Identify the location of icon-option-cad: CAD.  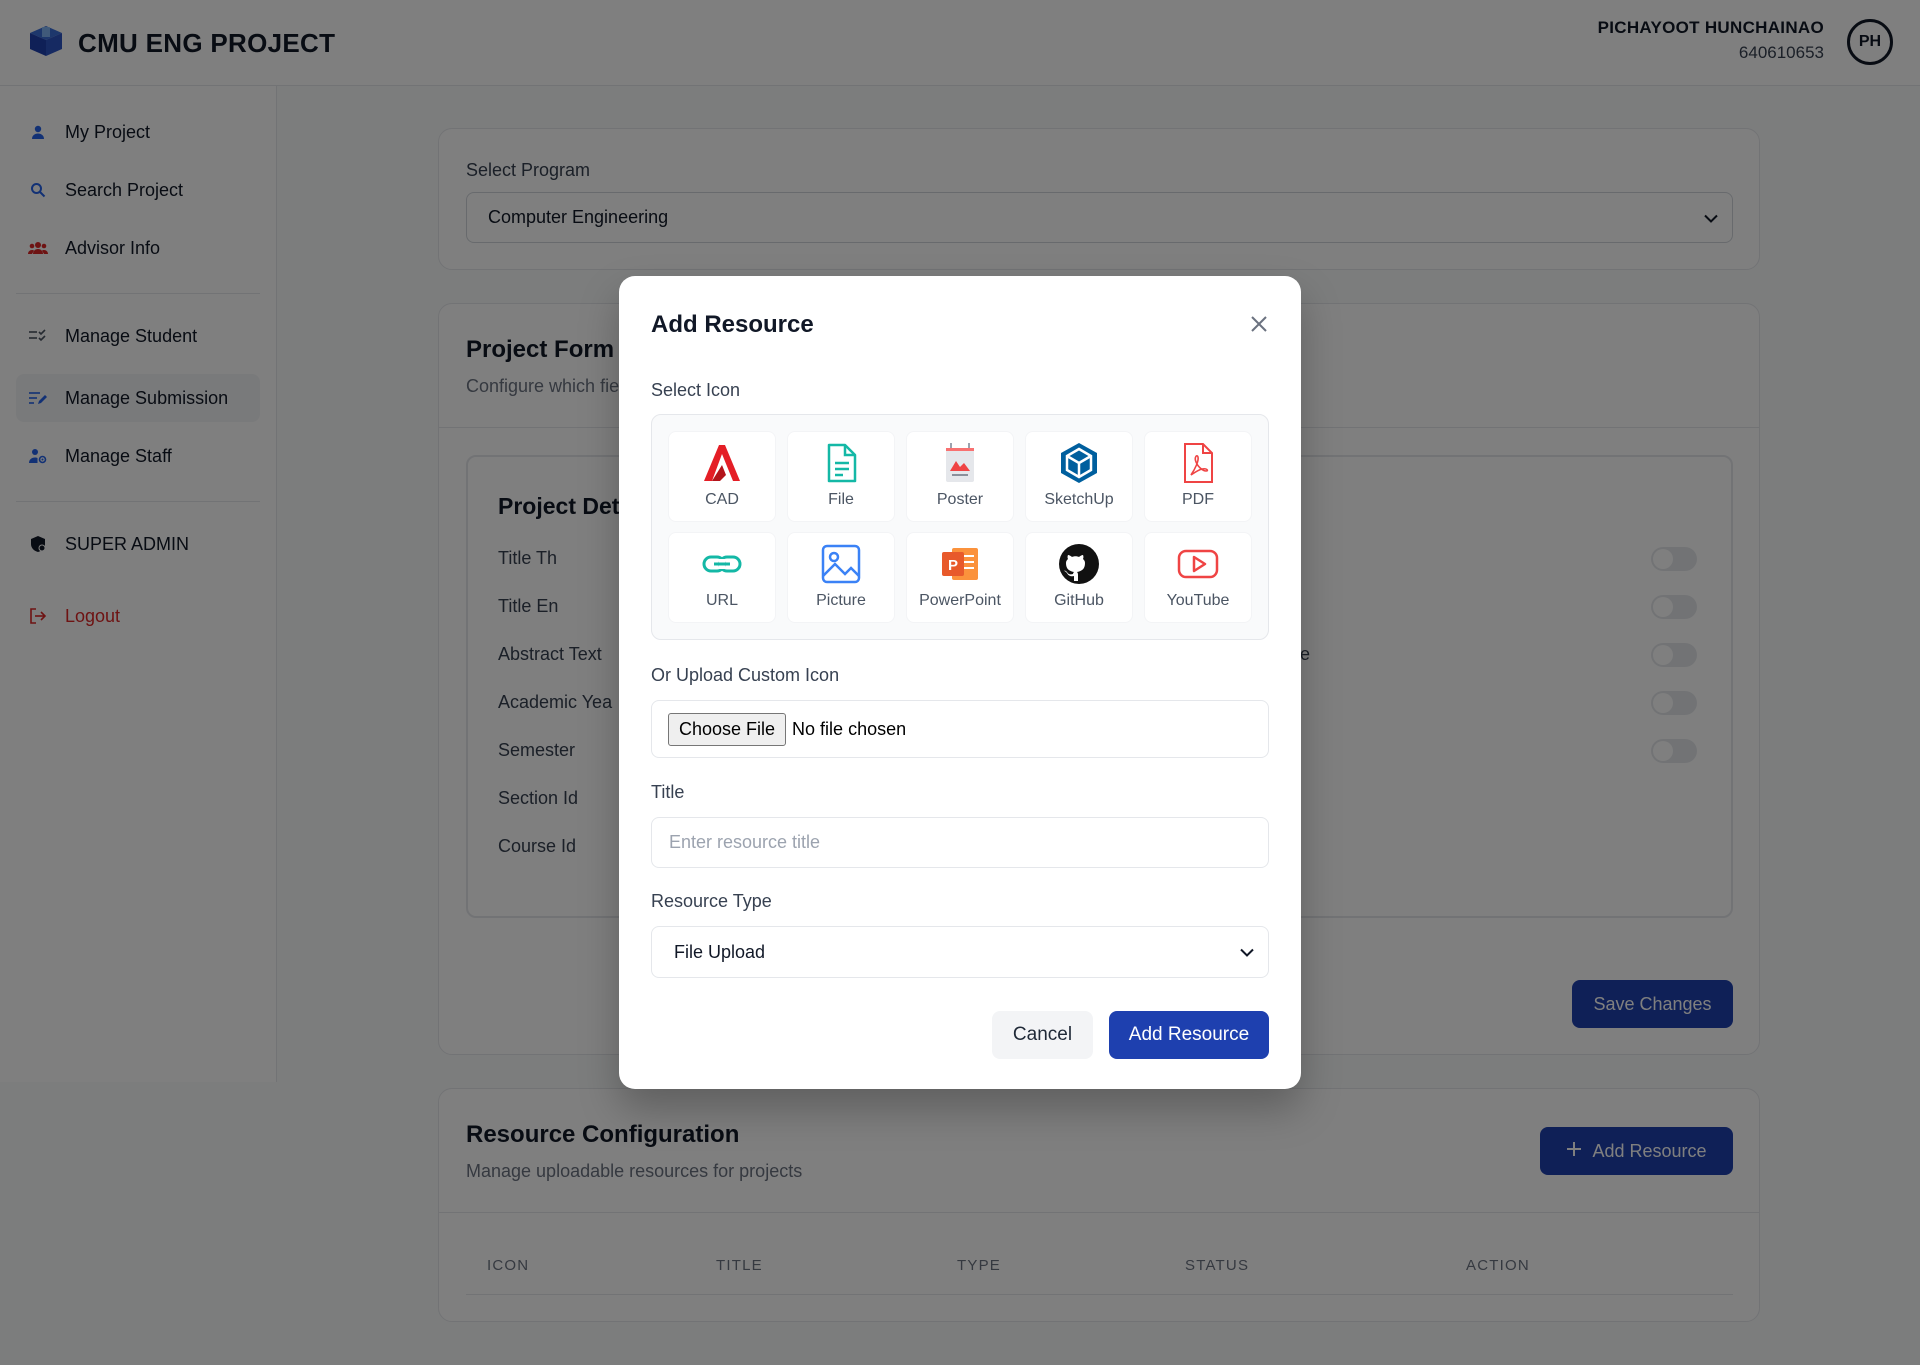
(722, 476).